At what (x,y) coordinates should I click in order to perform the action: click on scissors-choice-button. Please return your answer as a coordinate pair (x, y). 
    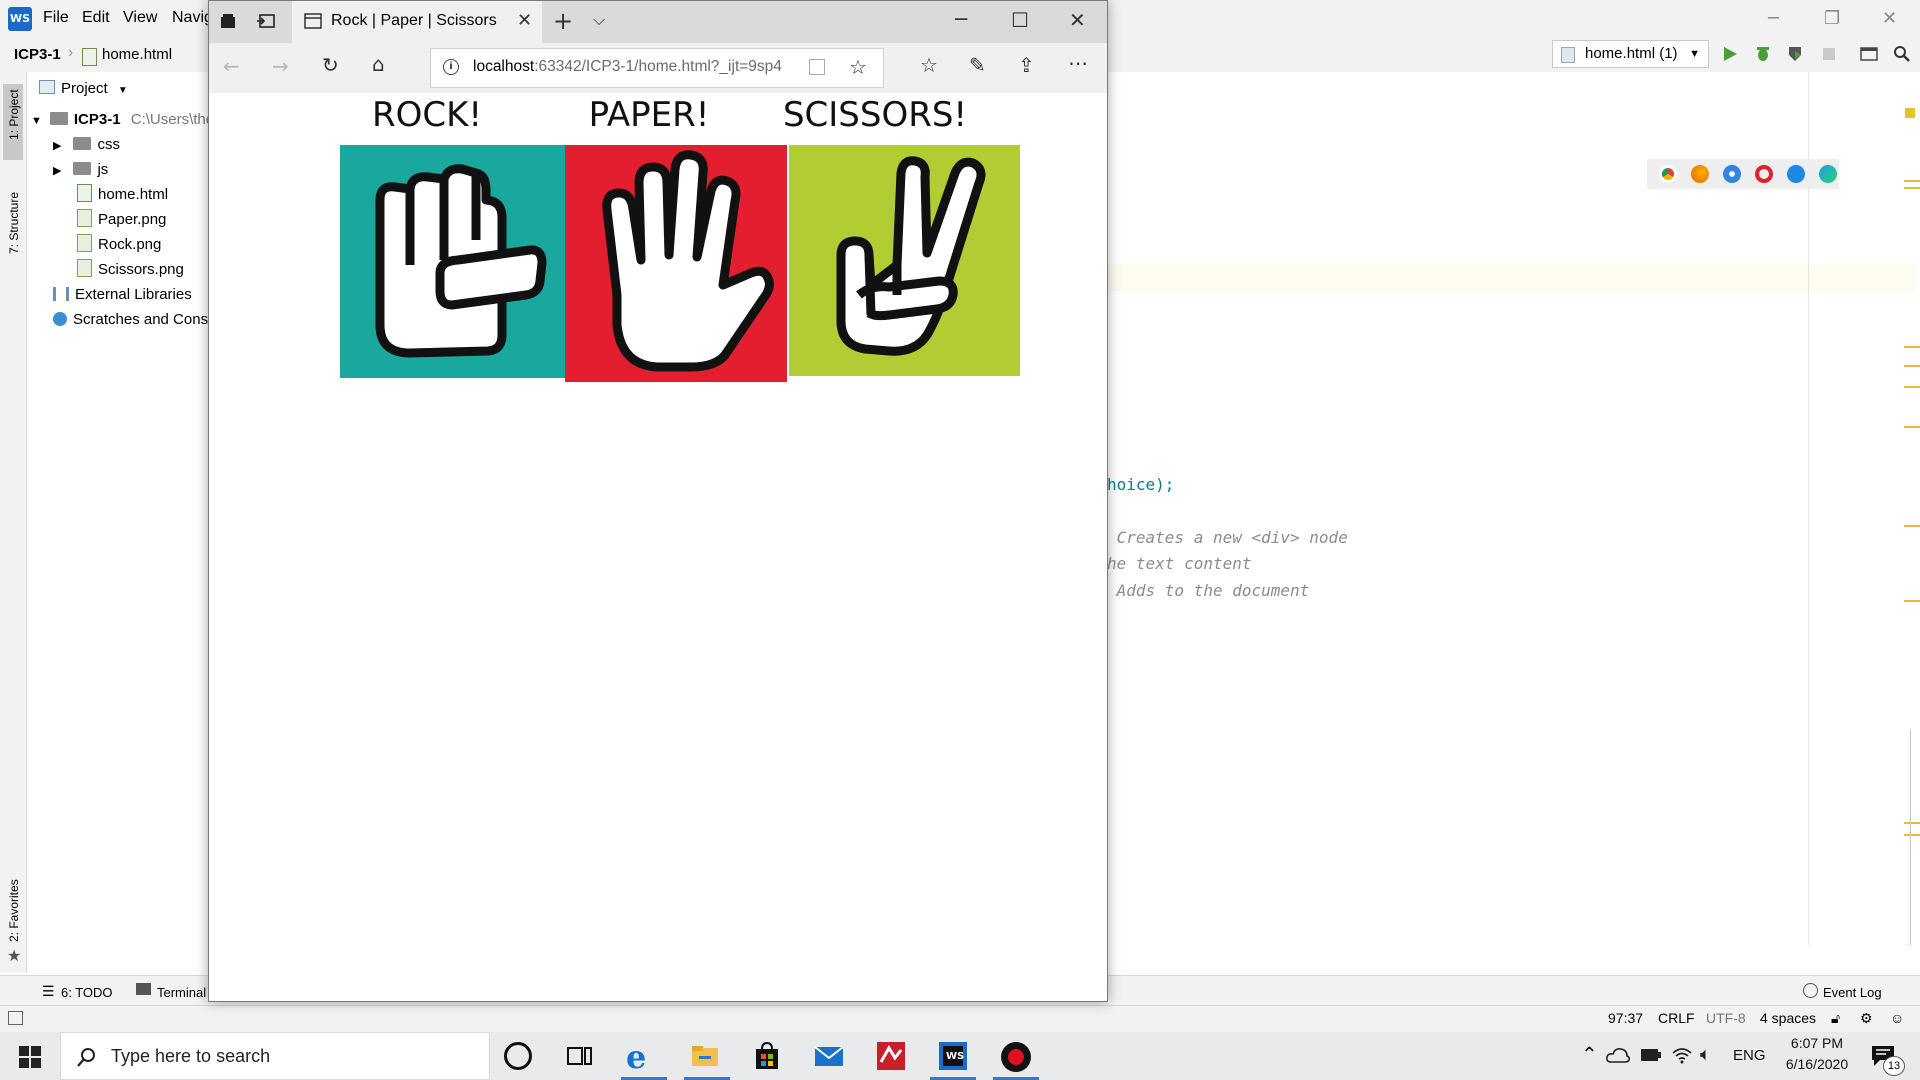
    Looking at the image, I should click on (904, 260).